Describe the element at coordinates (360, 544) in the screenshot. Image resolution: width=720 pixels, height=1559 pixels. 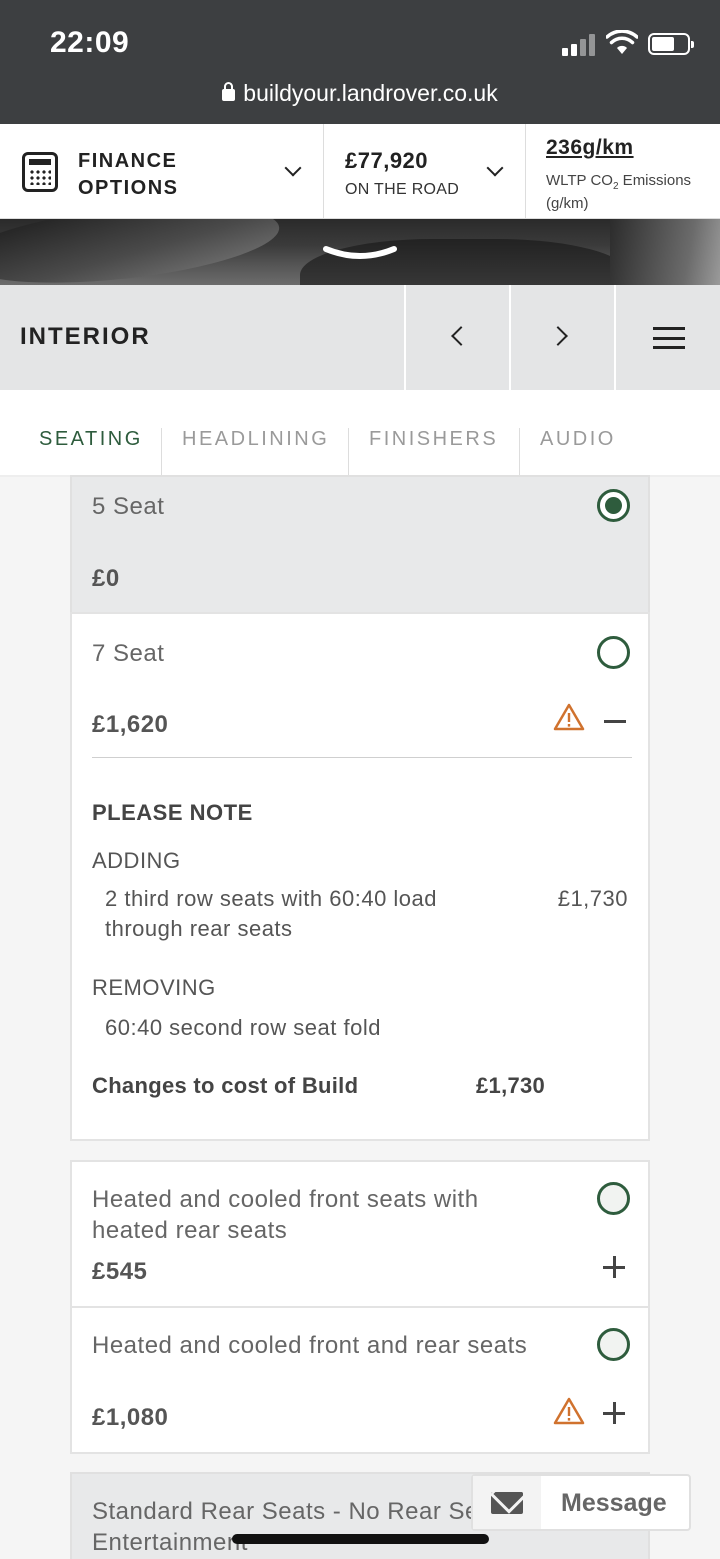
I see `option-card: 5 Seat £0` at that location.